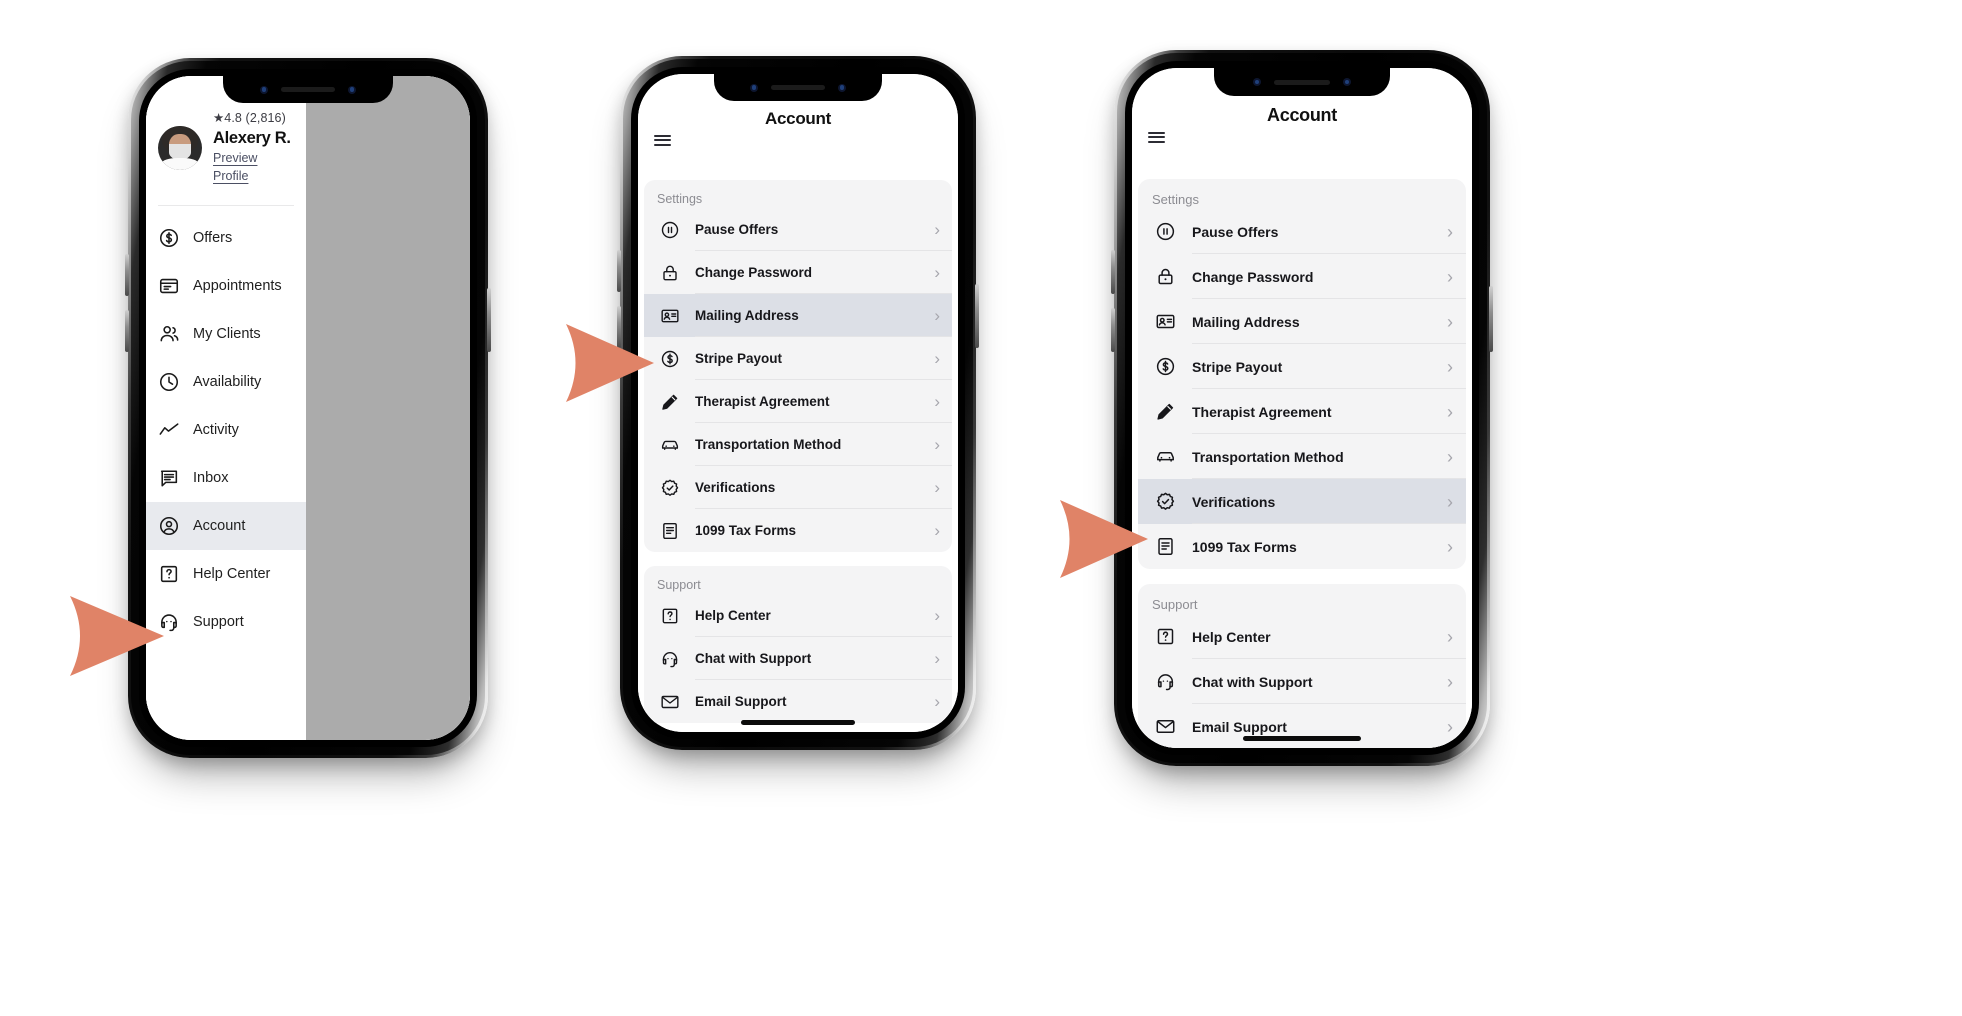  What do you see at coordinates (226, 622) in the screenshot?
I see `sidebar-item-support: Support` at bounding box center [226, 622].